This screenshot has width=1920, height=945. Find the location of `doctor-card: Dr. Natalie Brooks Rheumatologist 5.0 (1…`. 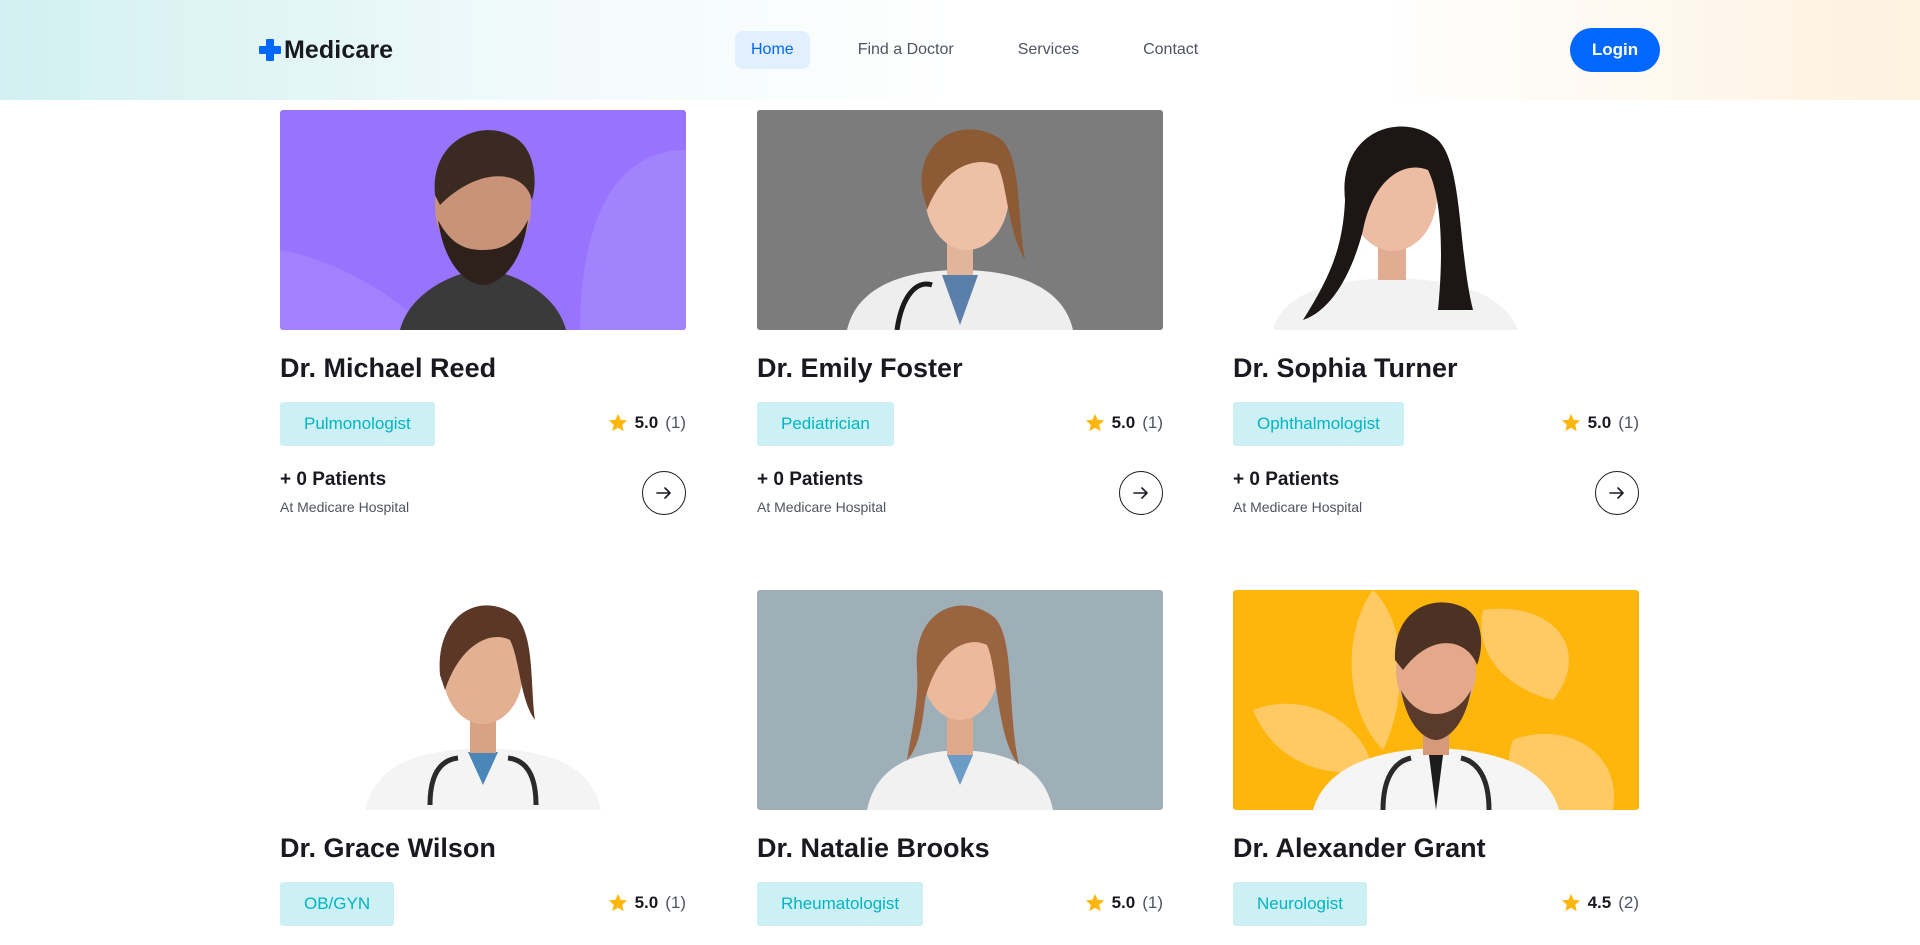

doctor-card: Dr. Natalie Brooks Rheumatologist 5.0 (1… is located at coordinates (960, 758).